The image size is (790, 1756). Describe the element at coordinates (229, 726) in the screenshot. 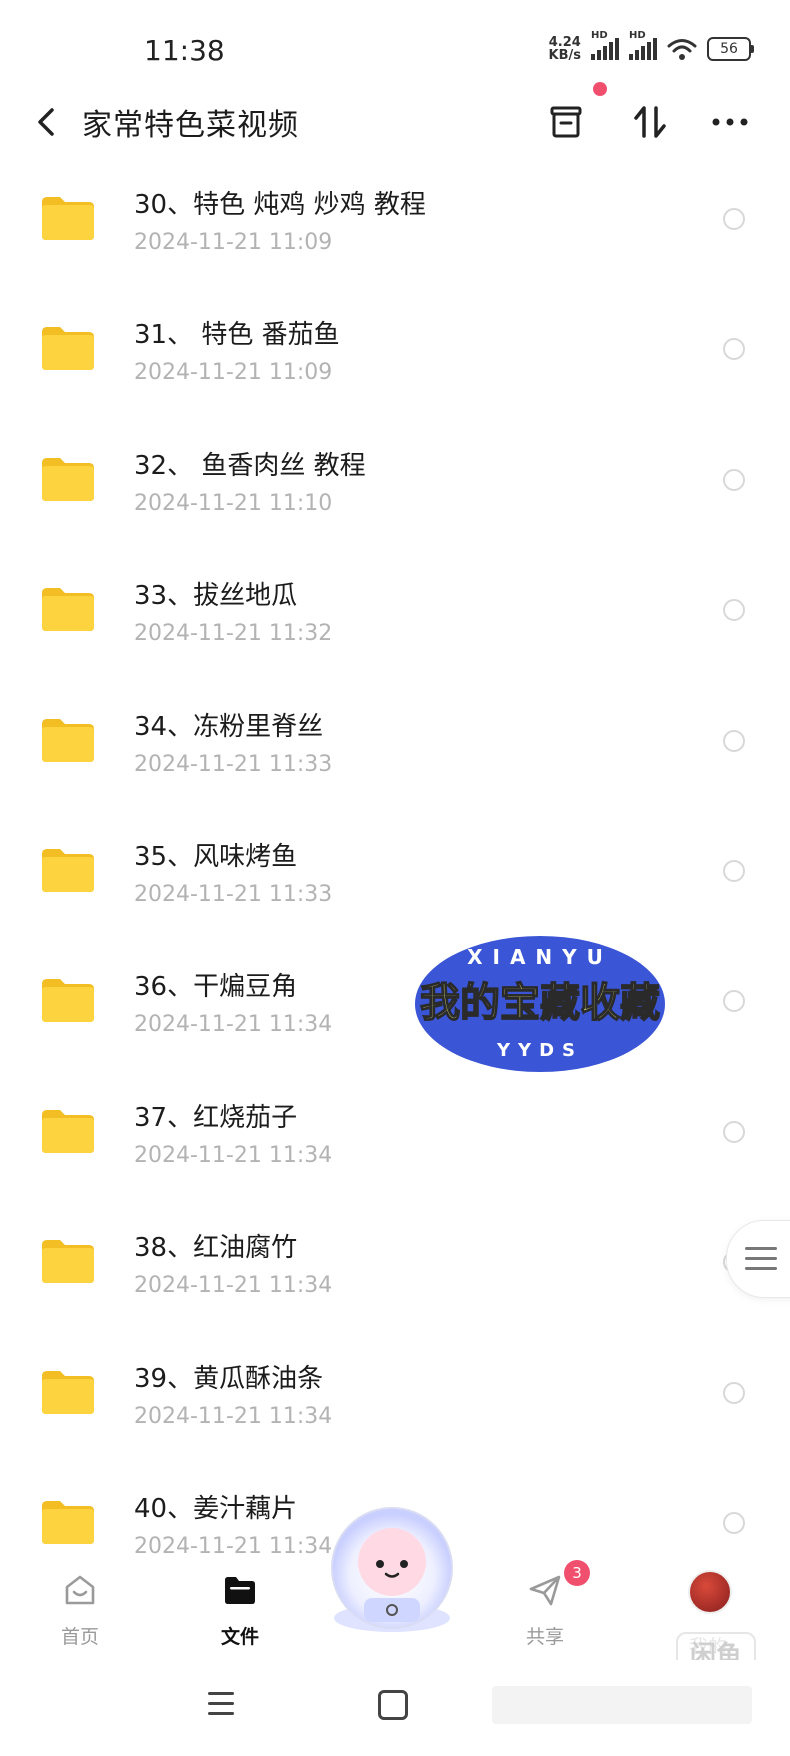

I see `folder-name: 34、冻粉里脊丝` at that location.